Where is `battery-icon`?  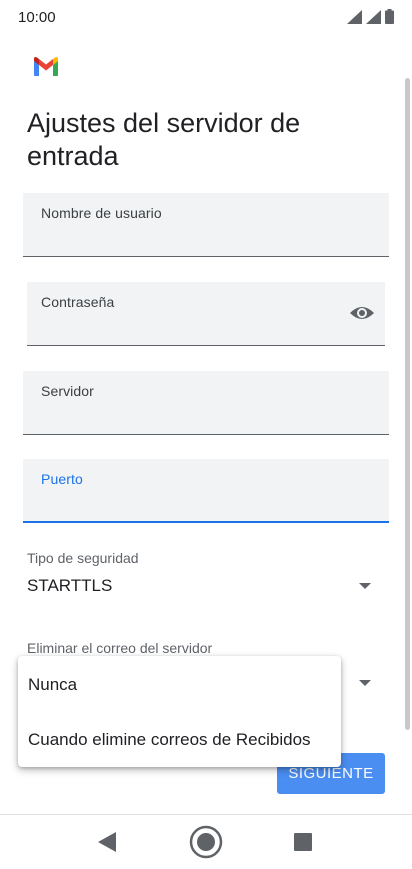
battery-icon is located at coordinates (389, 16).